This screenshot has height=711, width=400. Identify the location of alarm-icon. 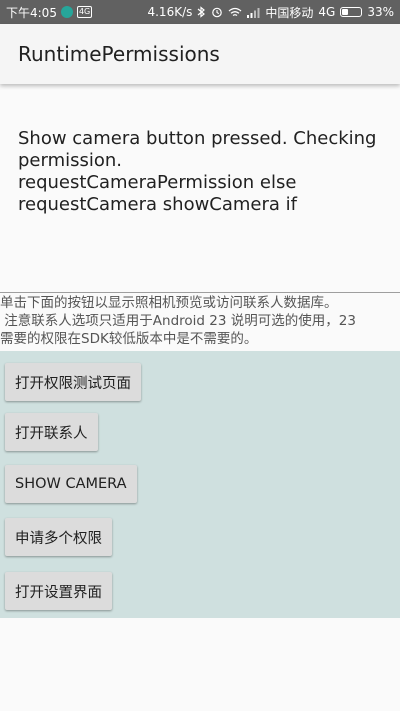
(217, 12).